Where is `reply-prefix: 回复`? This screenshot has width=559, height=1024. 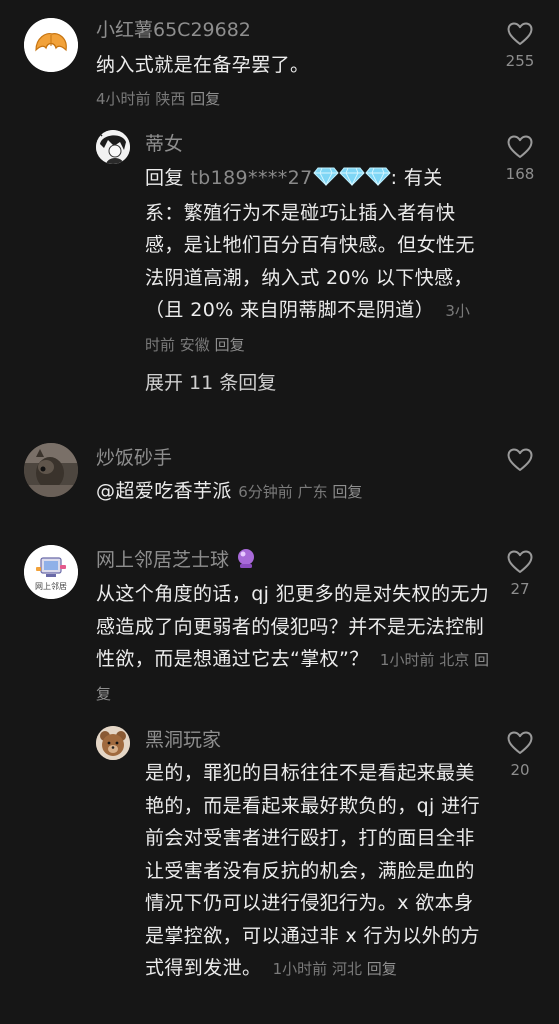 reply-prefix: 回复 is located at coordinates (164, 178).